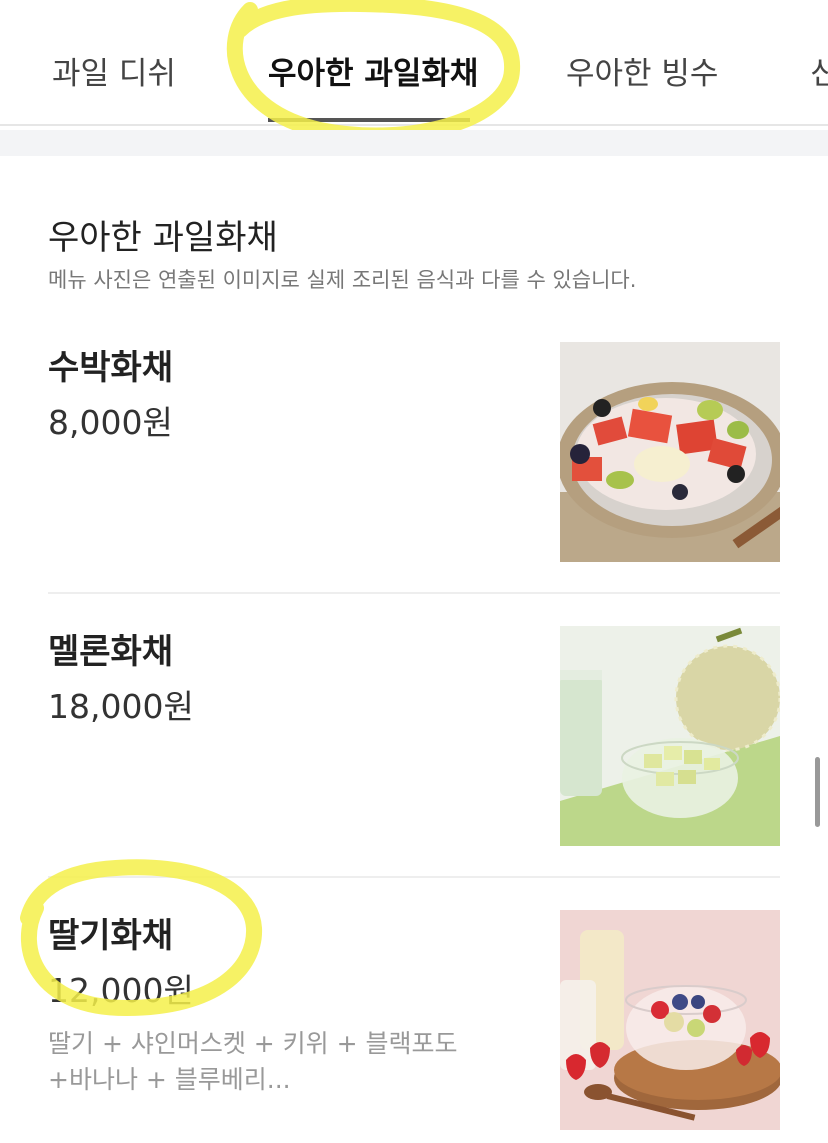 The height and width of the screenshot is (1143, 828). What do you see at coordinates (111, 936) in the screenshot?
I see `menu-item-name: 딸기화채` at bounding box center [111, 936].